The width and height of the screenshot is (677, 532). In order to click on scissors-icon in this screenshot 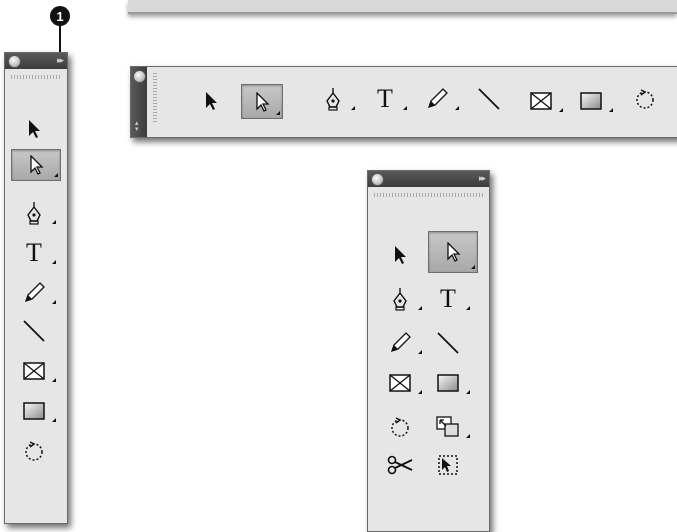, I will do `click(400, 465)`.